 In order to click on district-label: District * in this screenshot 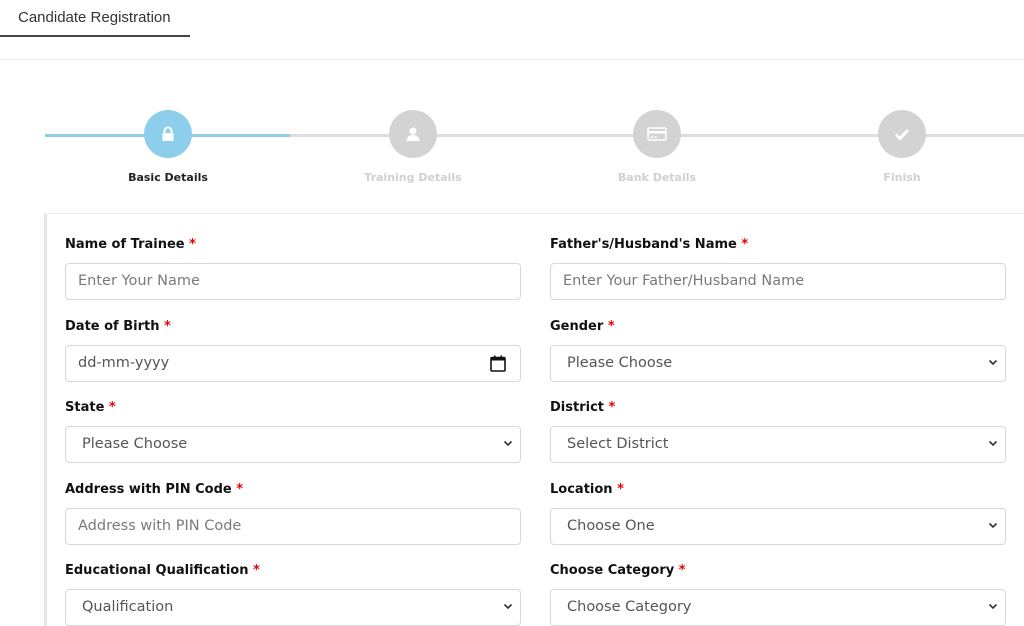, I will do `click(582, 407)`.